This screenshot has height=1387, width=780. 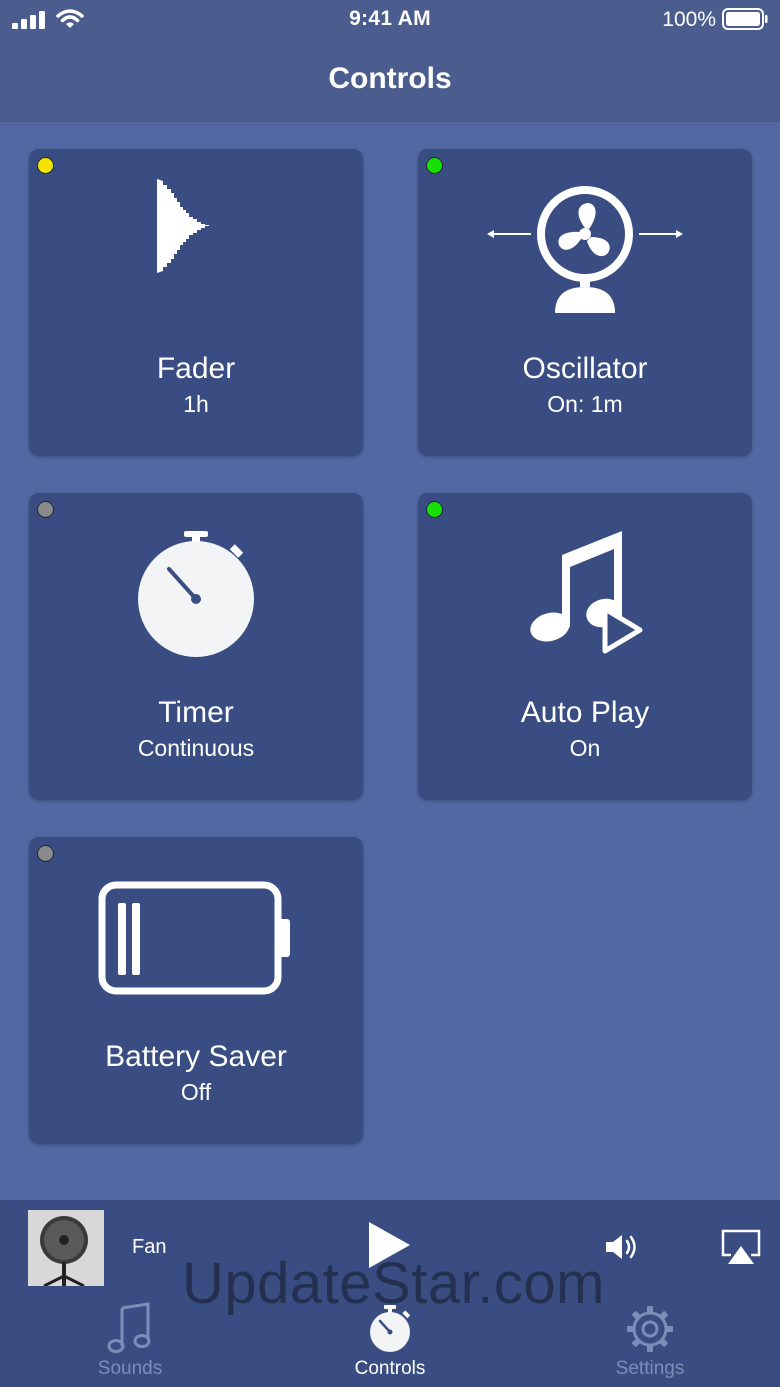 What do you see at coordinates (585, 748) in the screenshot?
I see `auto-play-value: On` at bounding box center [585, 748].